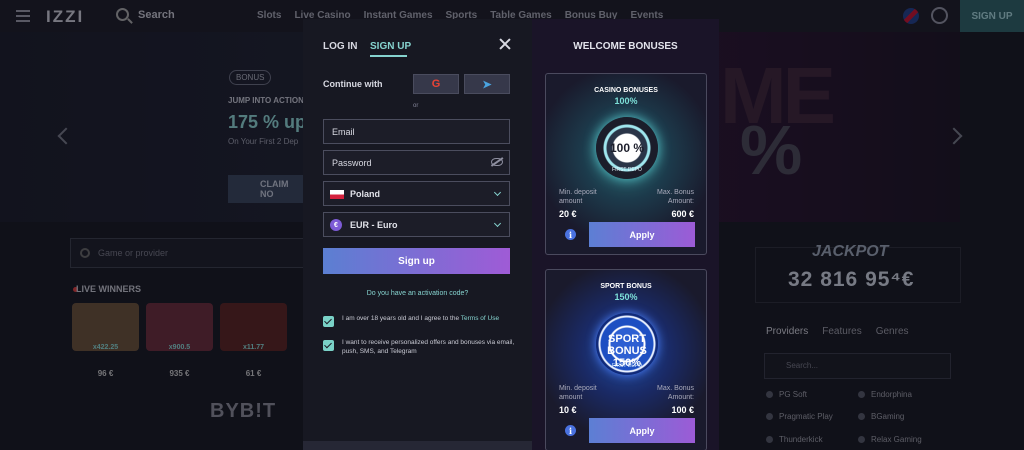 The width and height of the screenshot is (1024, 450). What do you see at coordinates (568, 410) in the screenshot?
I see `min-deposit-value: 10 €` at bounding box center [568, 410].